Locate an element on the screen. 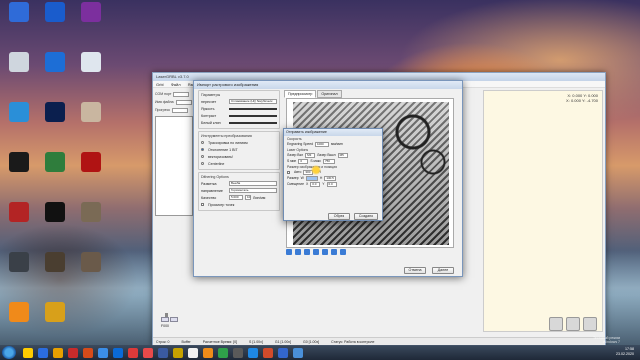 Image resolution: width=640 pixels, height=360 pixels. radio-line-trace is located at coordinates (202, 142).